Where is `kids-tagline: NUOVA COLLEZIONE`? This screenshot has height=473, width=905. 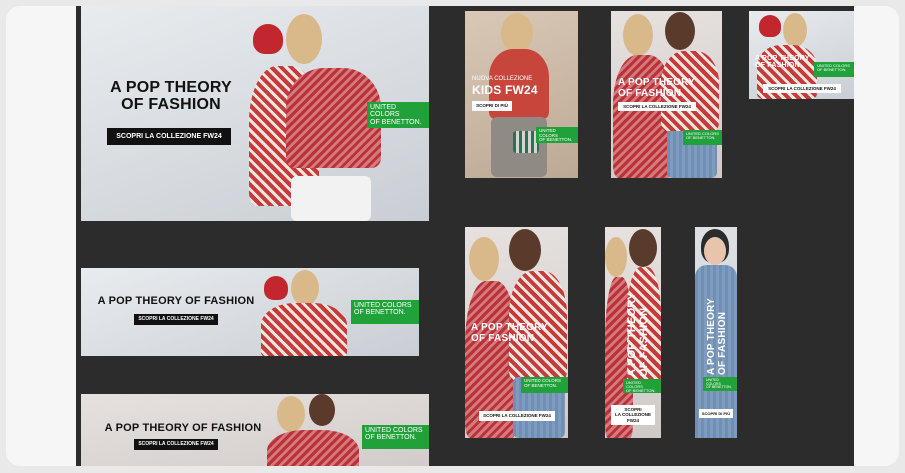
kids-tagline: NUOVA COLLEZIONE is located at coordinates (502, 79).